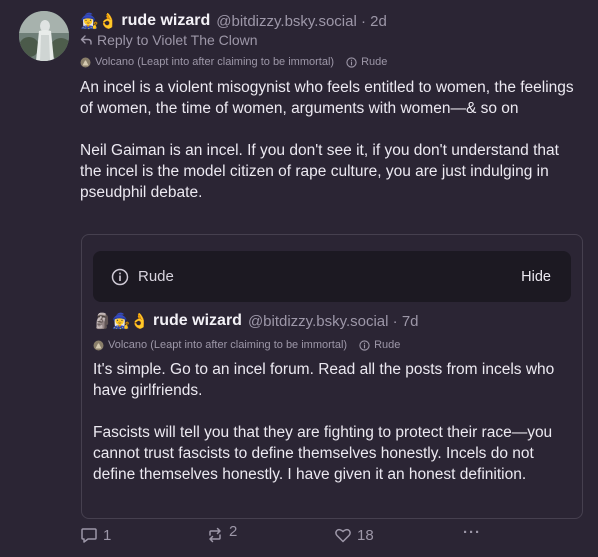  I want to click on more-options-button: ···, so click(472, 532).